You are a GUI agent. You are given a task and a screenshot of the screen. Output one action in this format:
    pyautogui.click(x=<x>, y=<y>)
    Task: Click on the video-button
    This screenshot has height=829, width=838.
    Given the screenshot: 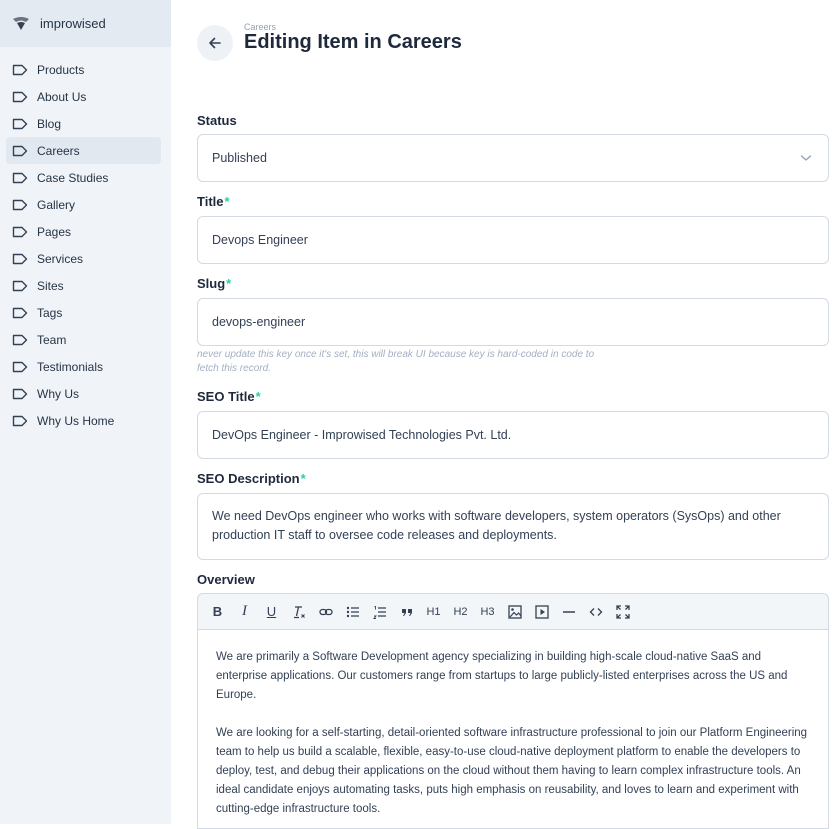 What is the action you would take?
    pyautogui.click(x=541, y=612)
    